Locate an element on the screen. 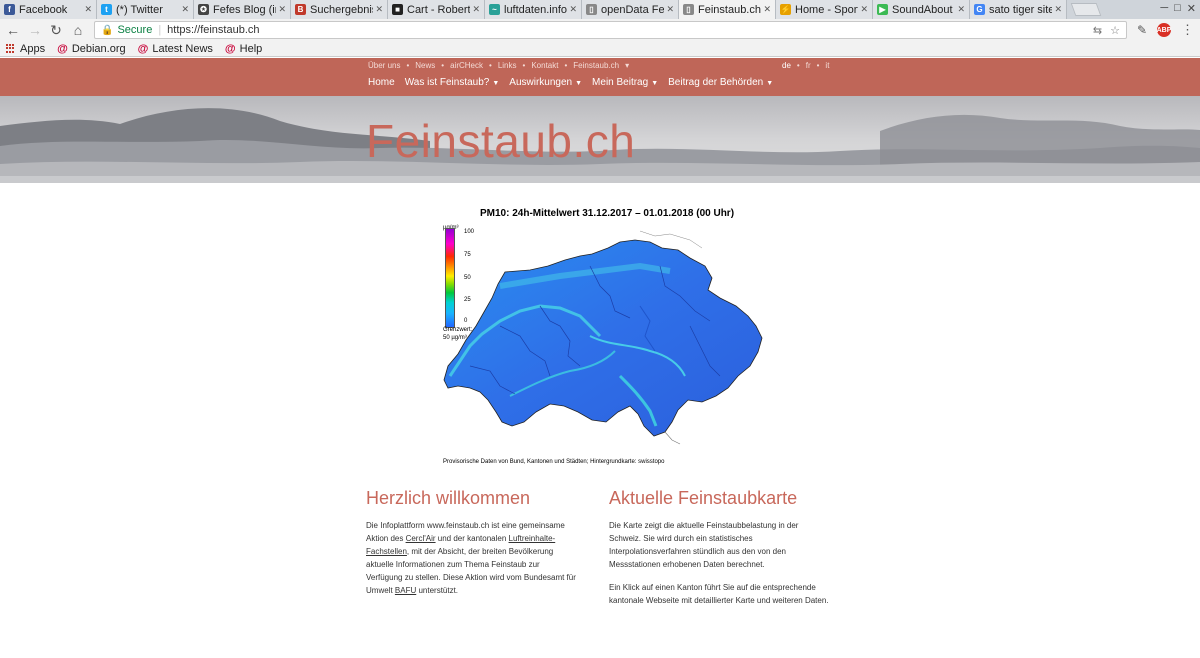  address-bar: 🔒 Secure | https://feinstaub.ch ⇆ ☆ is located at coordinates (610, 30).